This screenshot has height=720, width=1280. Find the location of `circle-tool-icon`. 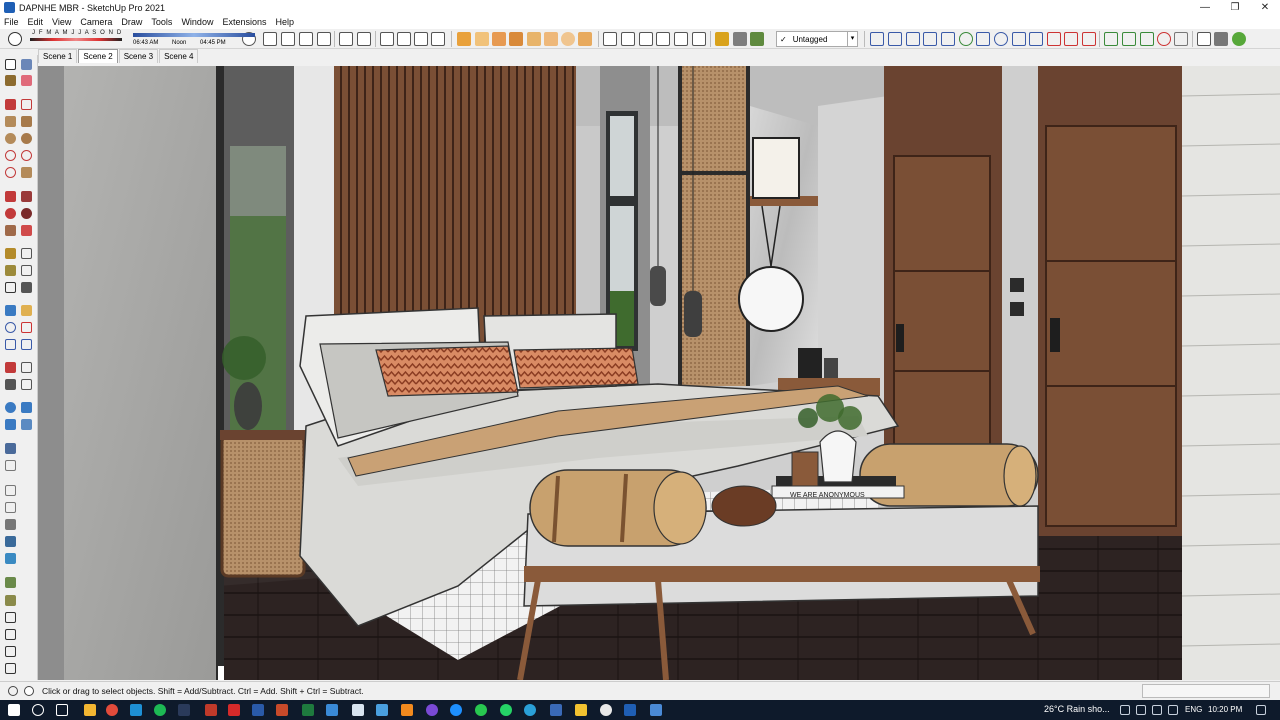

circle-tool-icon is located at coordinates (1001, 39).